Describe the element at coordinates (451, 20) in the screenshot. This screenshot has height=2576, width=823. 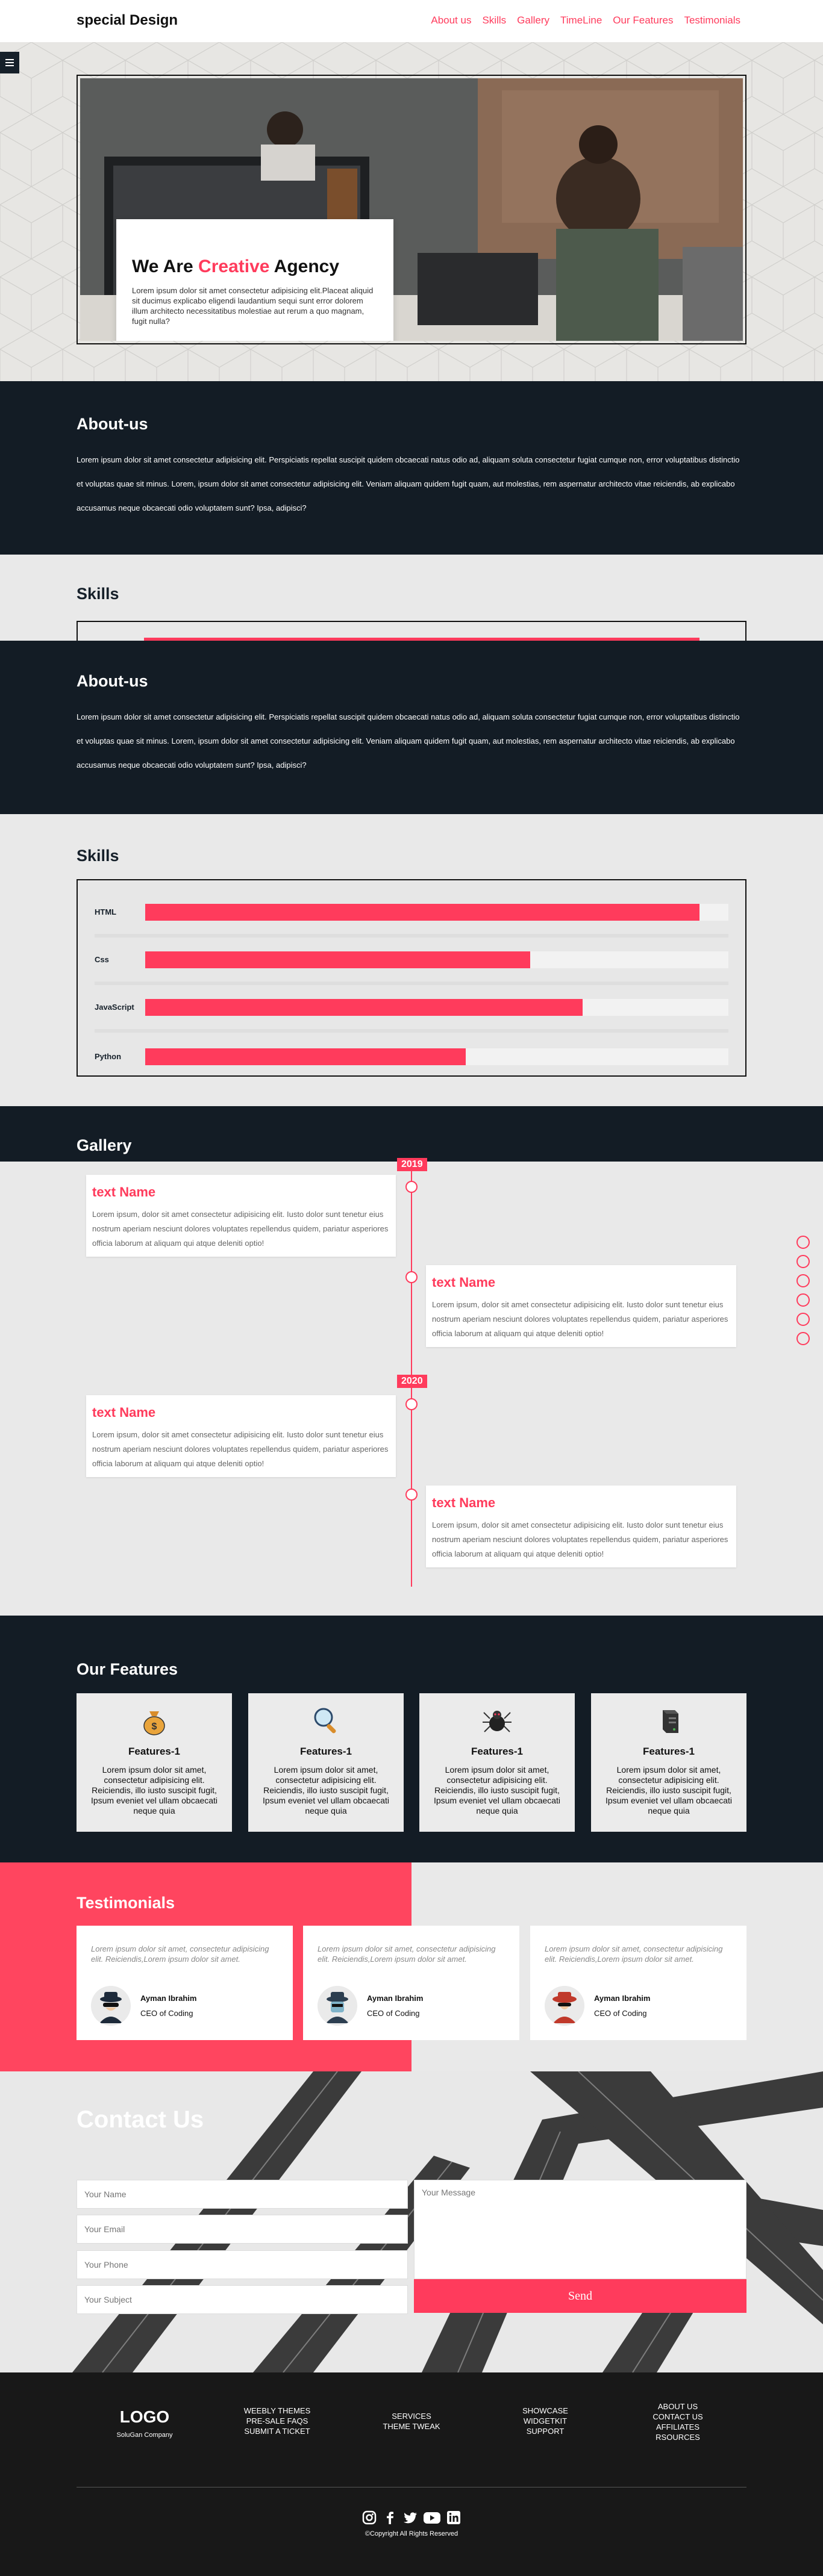
I see `nav-about-us: About us` at that location.